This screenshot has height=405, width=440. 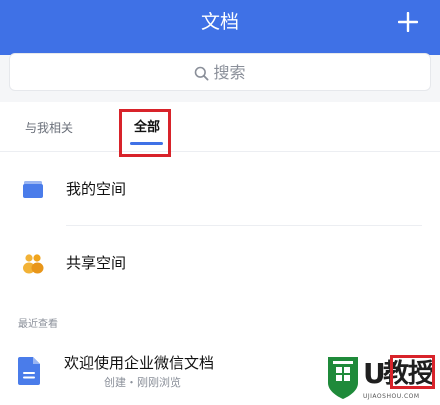 What do you see at coordinates (96, 189) in the screenshot?
I see `my-space-label: 我的空间` at bounding box center [96, 189].